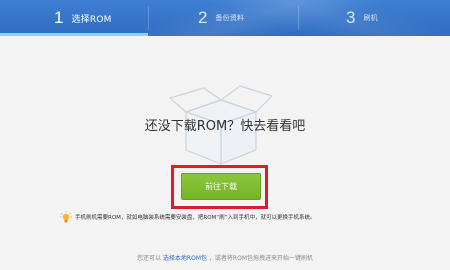 The height and width of the screenshot is (270, 450). I want to click on step-select-rom: 1 选择ROM, so click(74, 18).